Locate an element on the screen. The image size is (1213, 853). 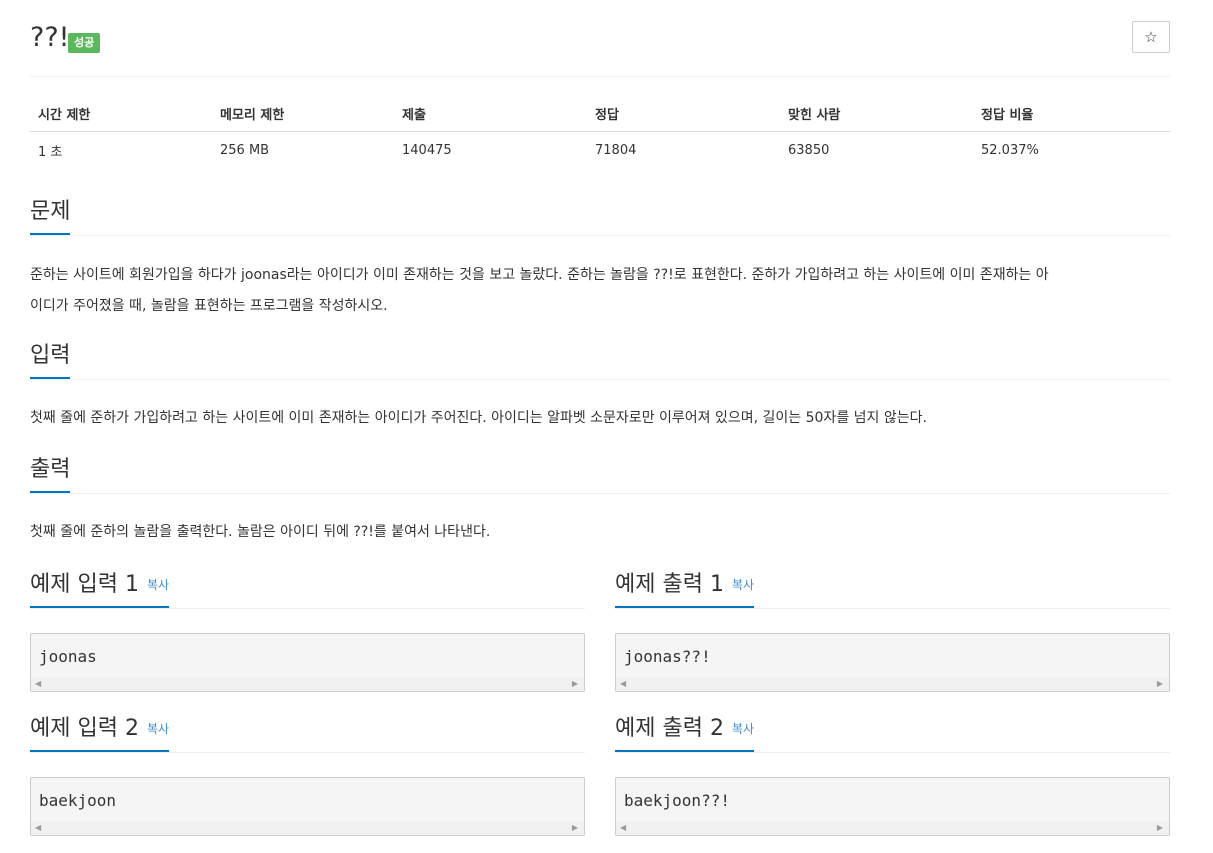
sample-input-2-box: baekjoon ◀ ▶ is located at coordinates (307, 806).